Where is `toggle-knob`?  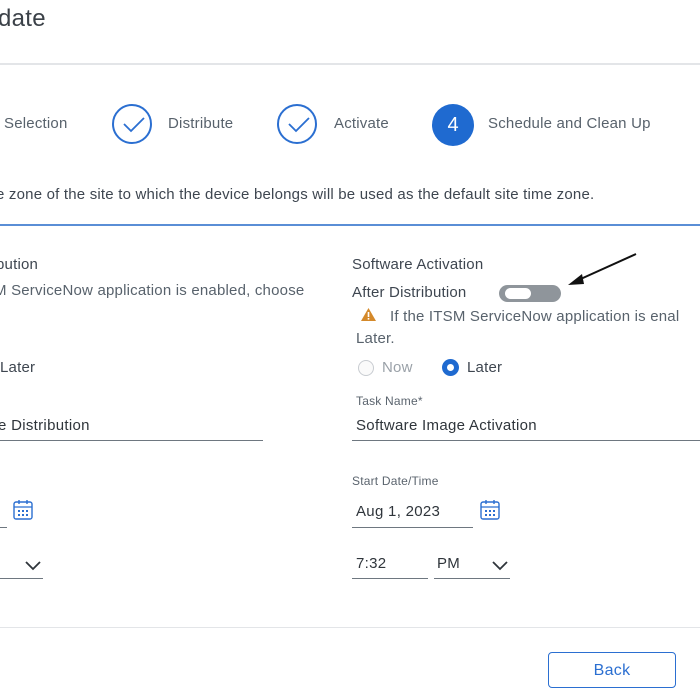
toggle-knob is located at coordinates (518, 293).